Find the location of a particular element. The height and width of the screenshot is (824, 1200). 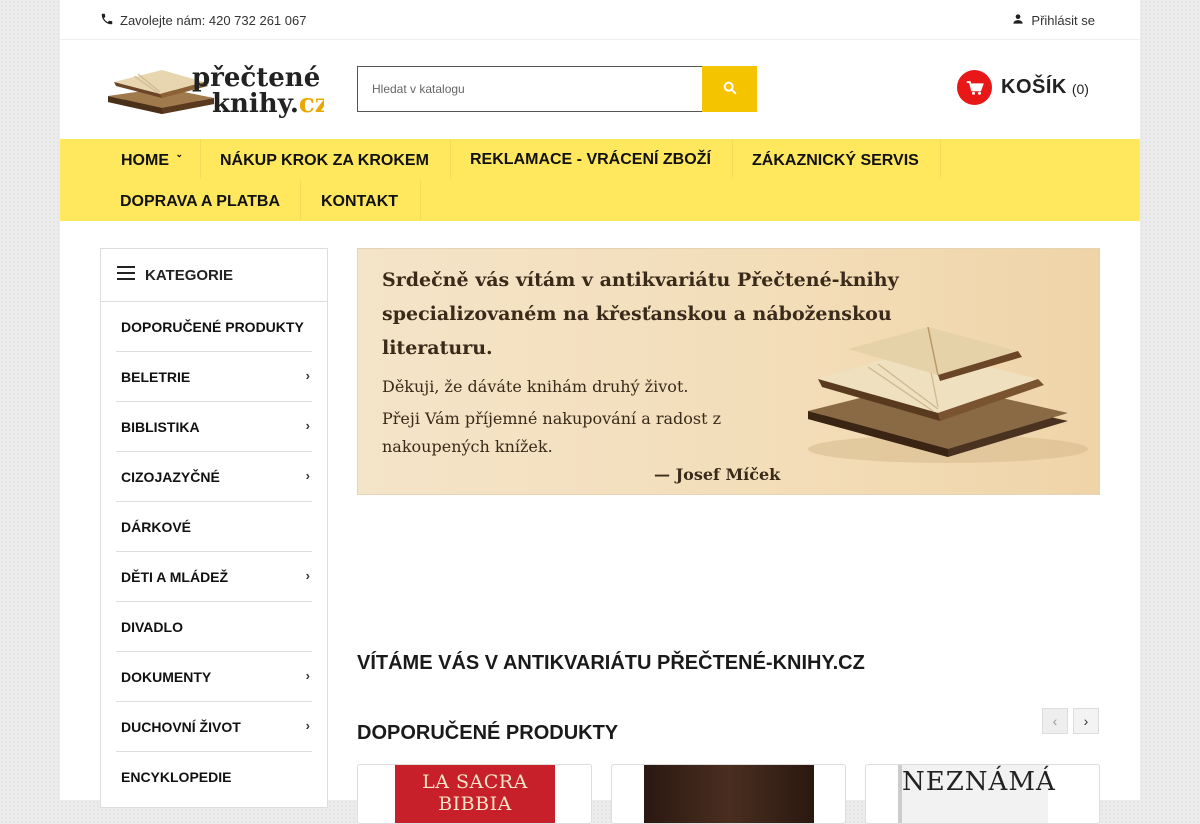

search-button is located at coordinates (729, 89).